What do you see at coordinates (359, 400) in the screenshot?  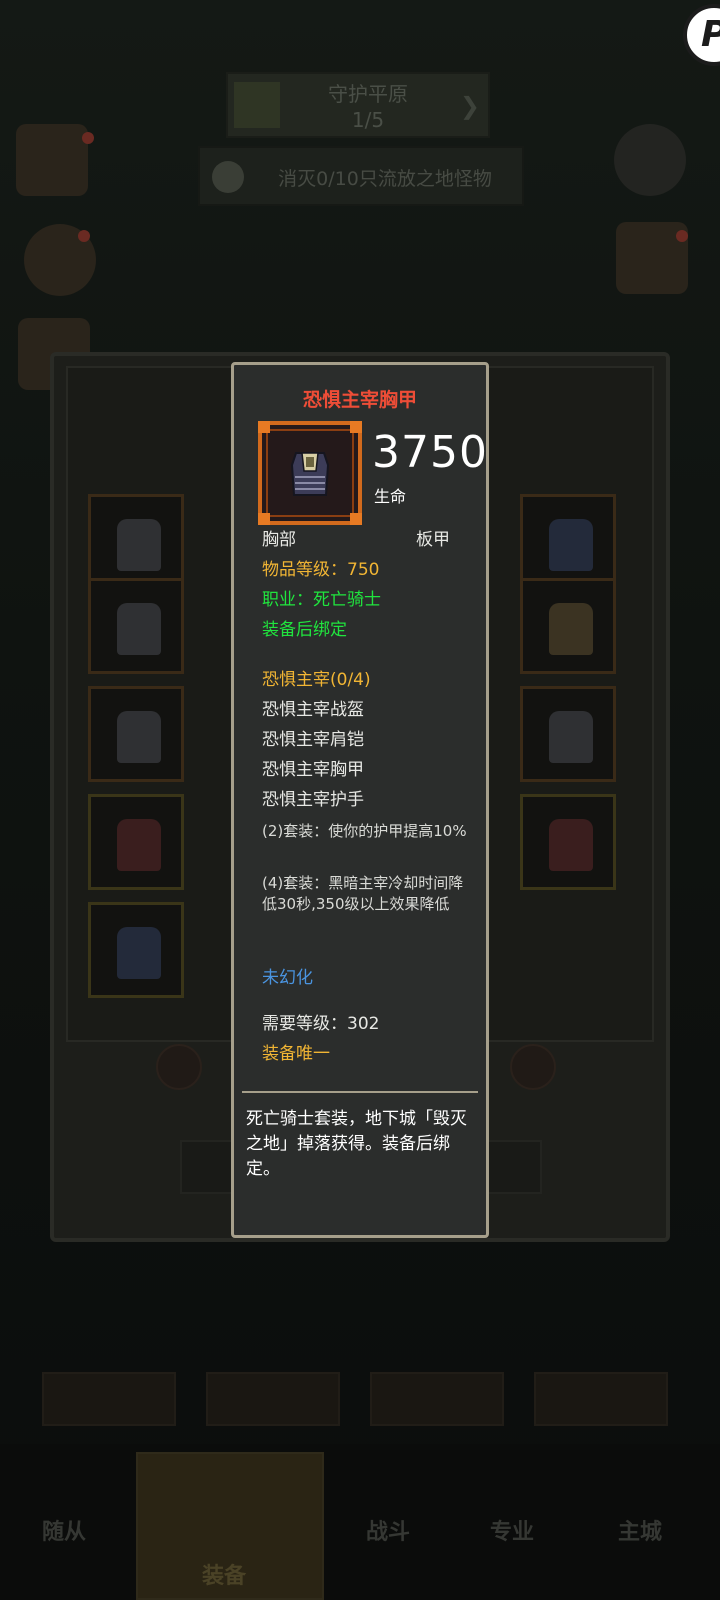 I see `item-name: 恐惧主宰胸甲` at bounding box center [359, 400].